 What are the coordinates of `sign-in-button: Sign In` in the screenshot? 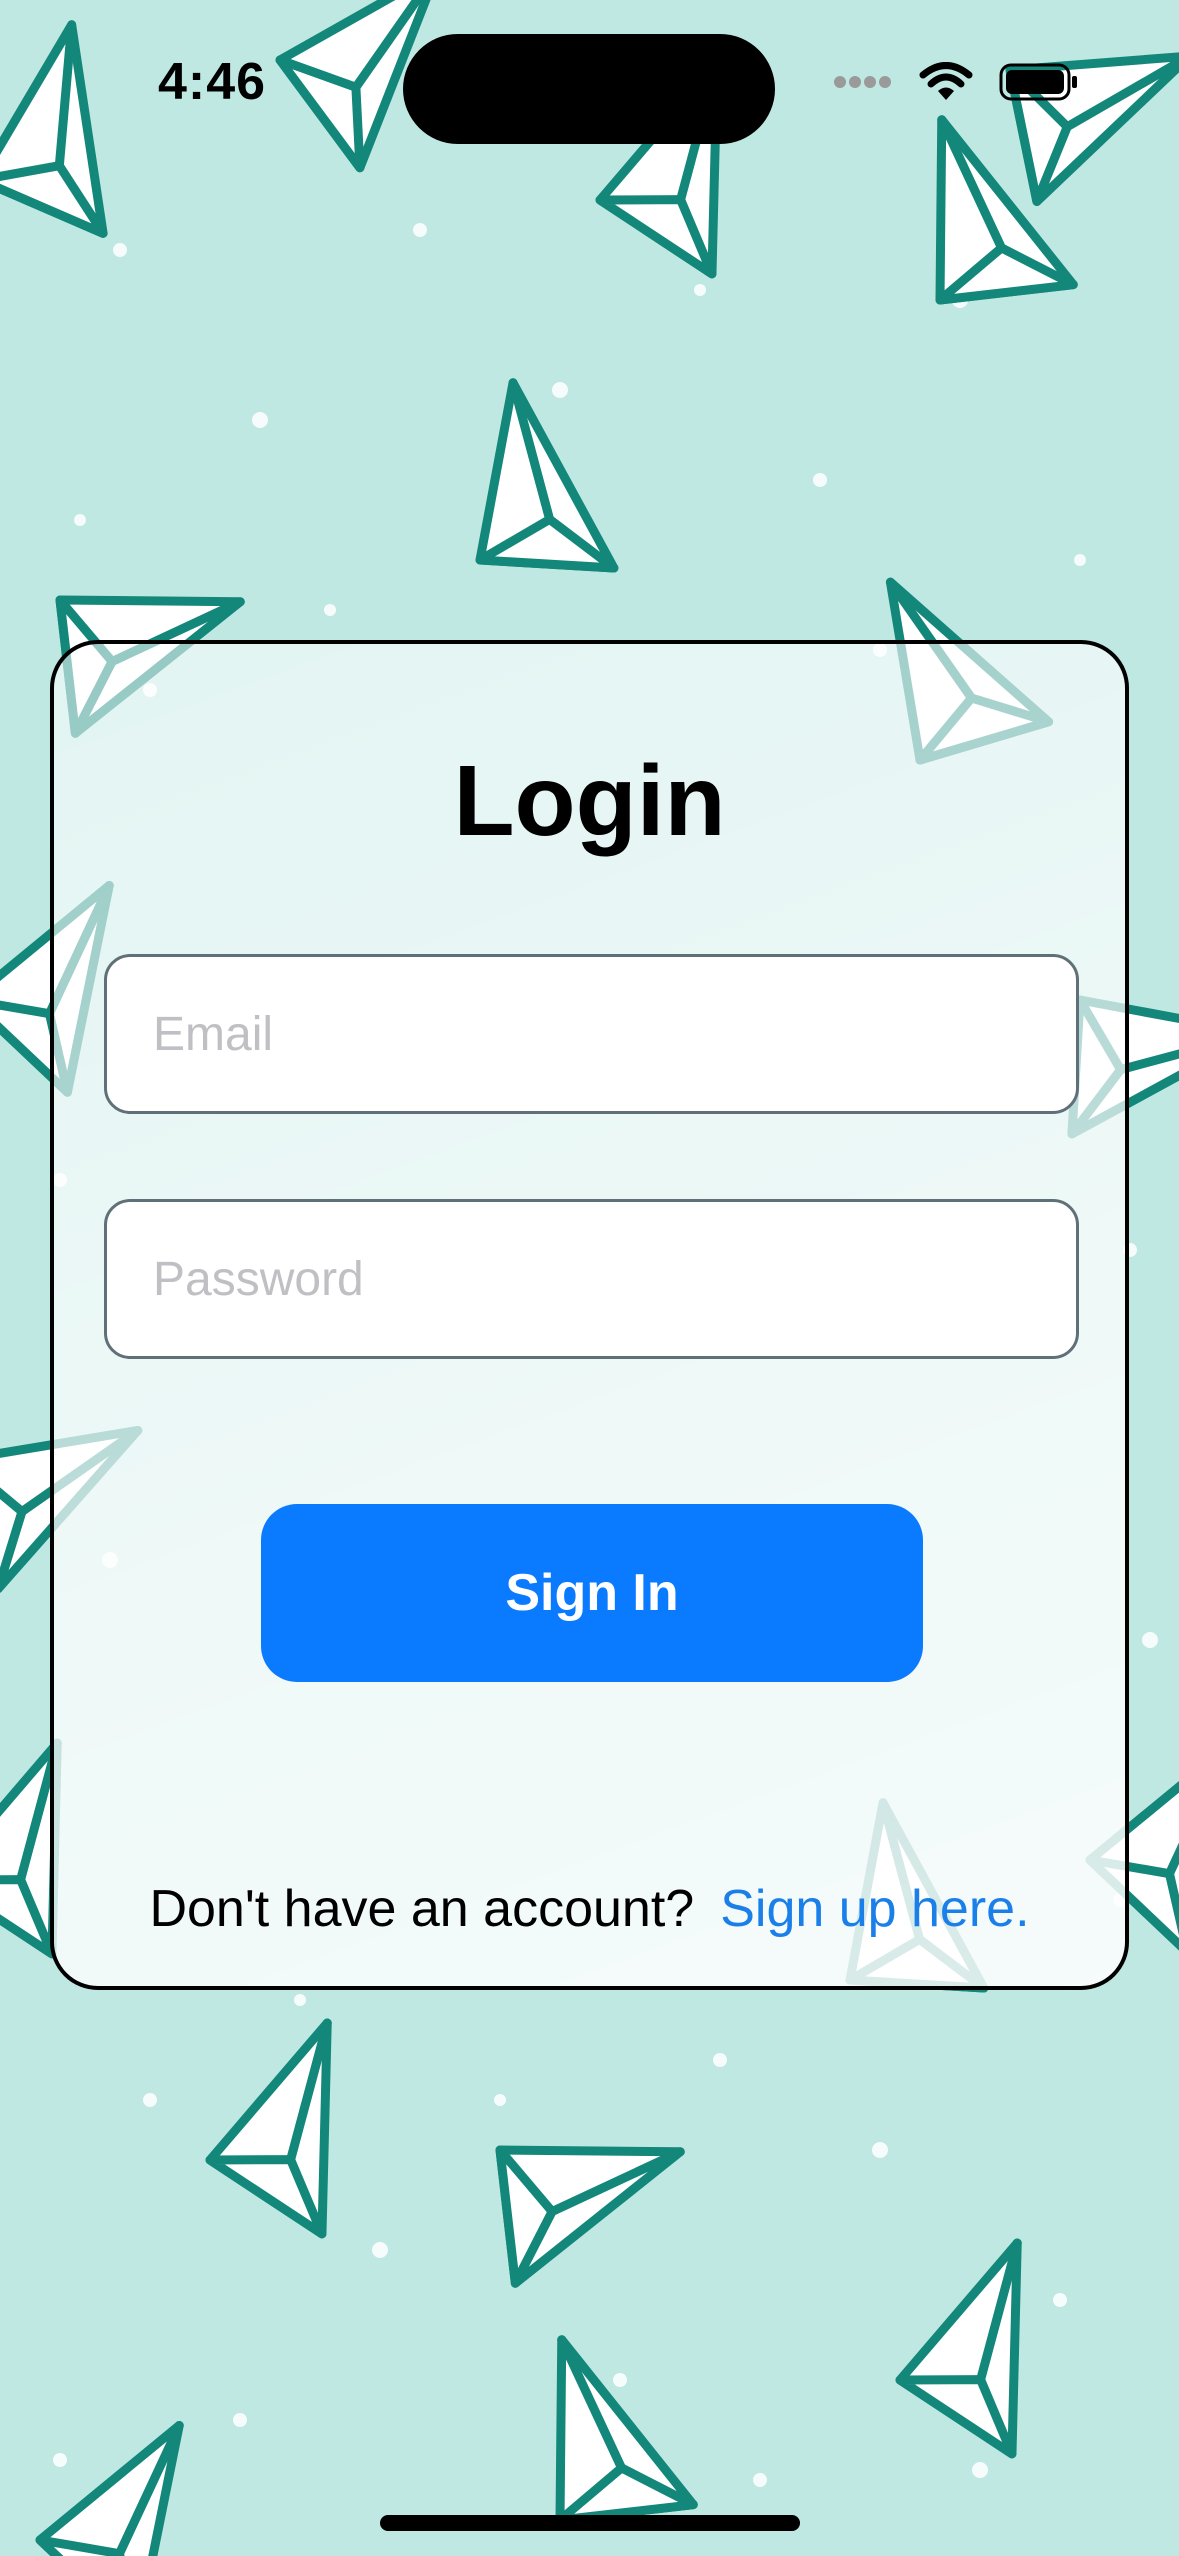 It's located at (592, 1593).